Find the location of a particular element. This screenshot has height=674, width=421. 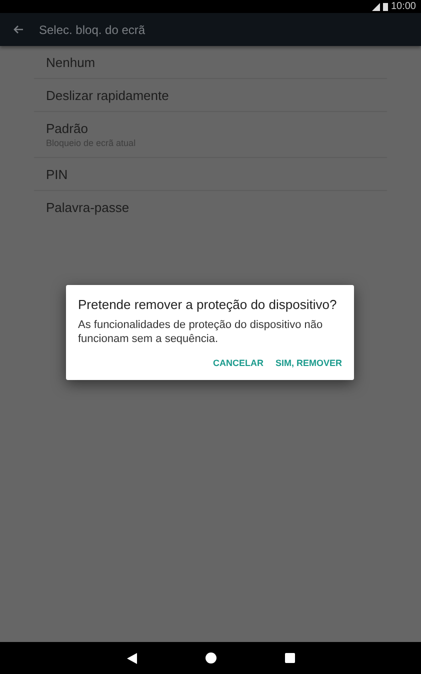

dialog-message: As funcionalidades de proteção do dispositivo não funcionam sem a sequência. is located at coordinates (201, 332).